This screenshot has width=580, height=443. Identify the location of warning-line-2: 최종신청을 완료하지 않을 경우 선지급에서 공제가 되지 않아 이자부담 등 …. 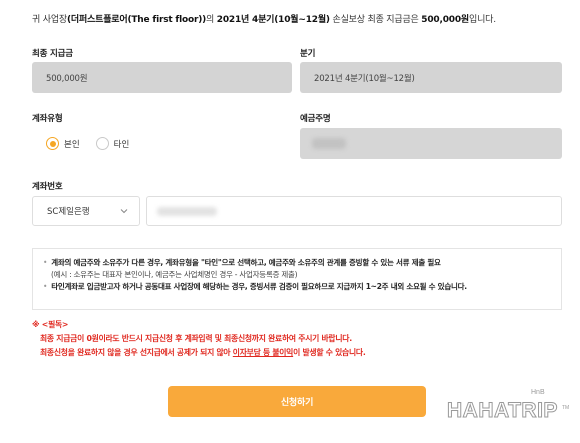
(199, 353).